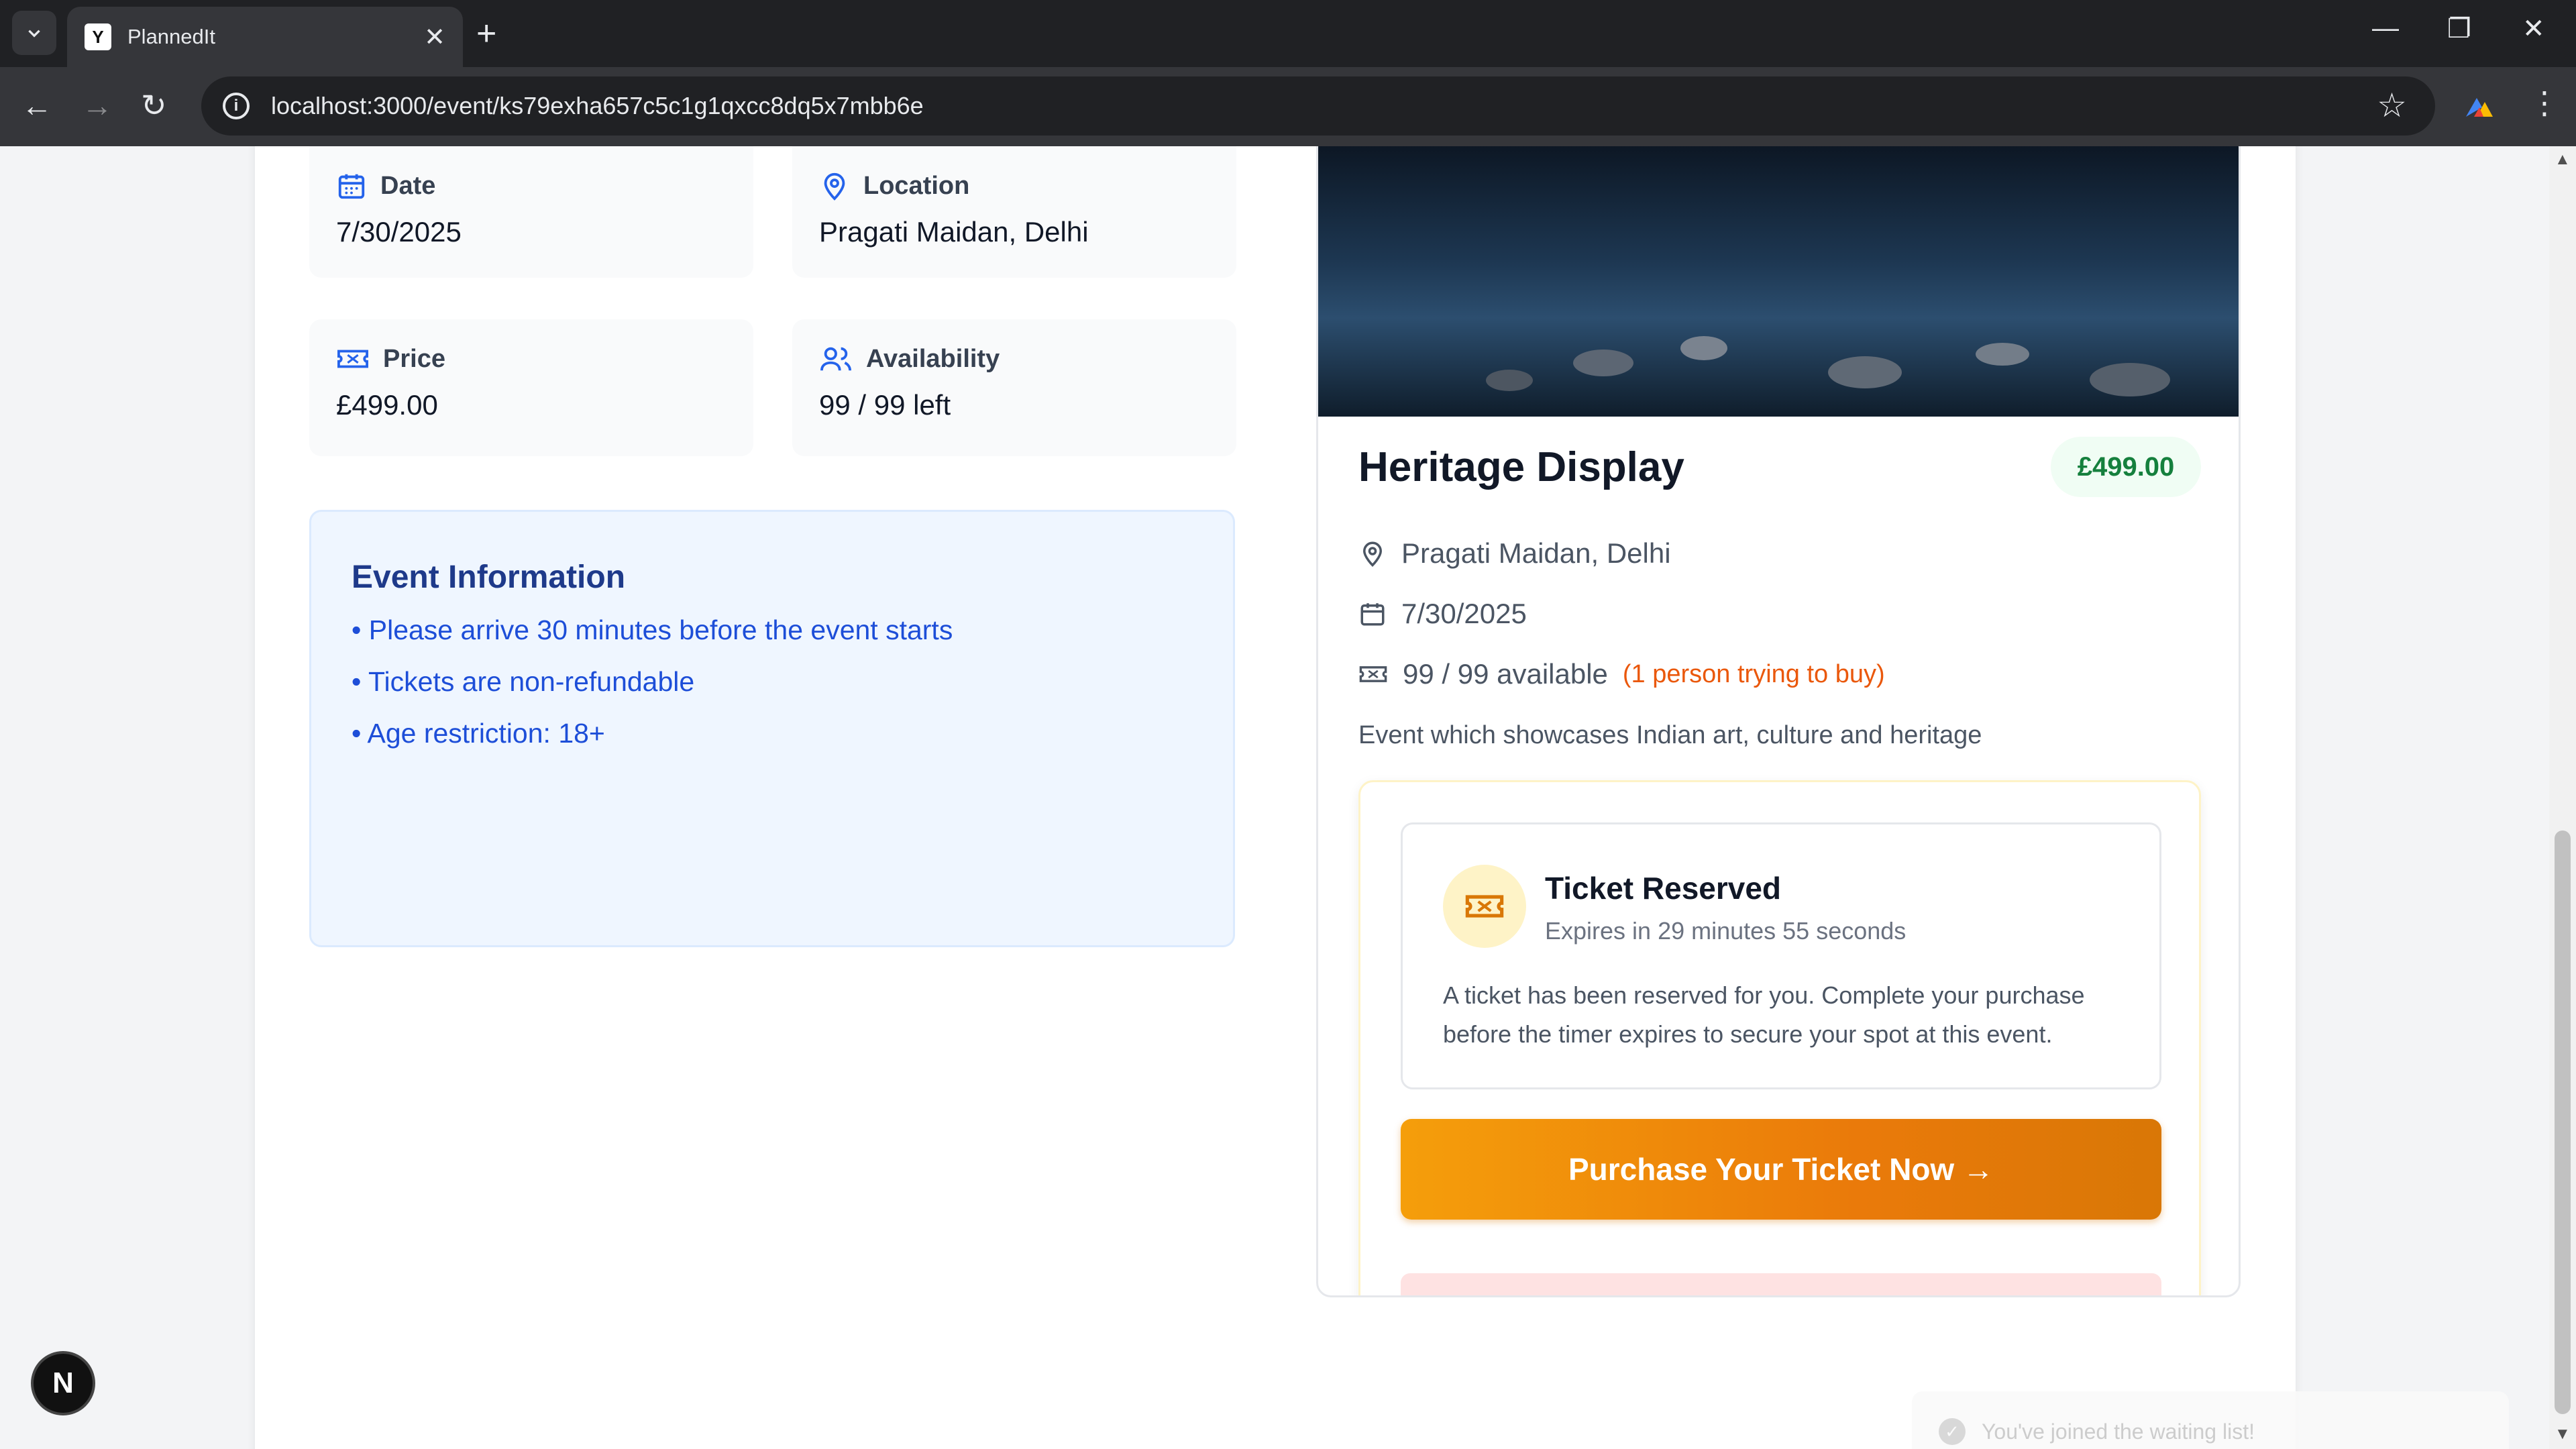 This screenshot has width=2576, height=1449. Describe the element at coordinates (885, 405) in the screenshot. I see `availability-value: 99 / 99 left` at that location.